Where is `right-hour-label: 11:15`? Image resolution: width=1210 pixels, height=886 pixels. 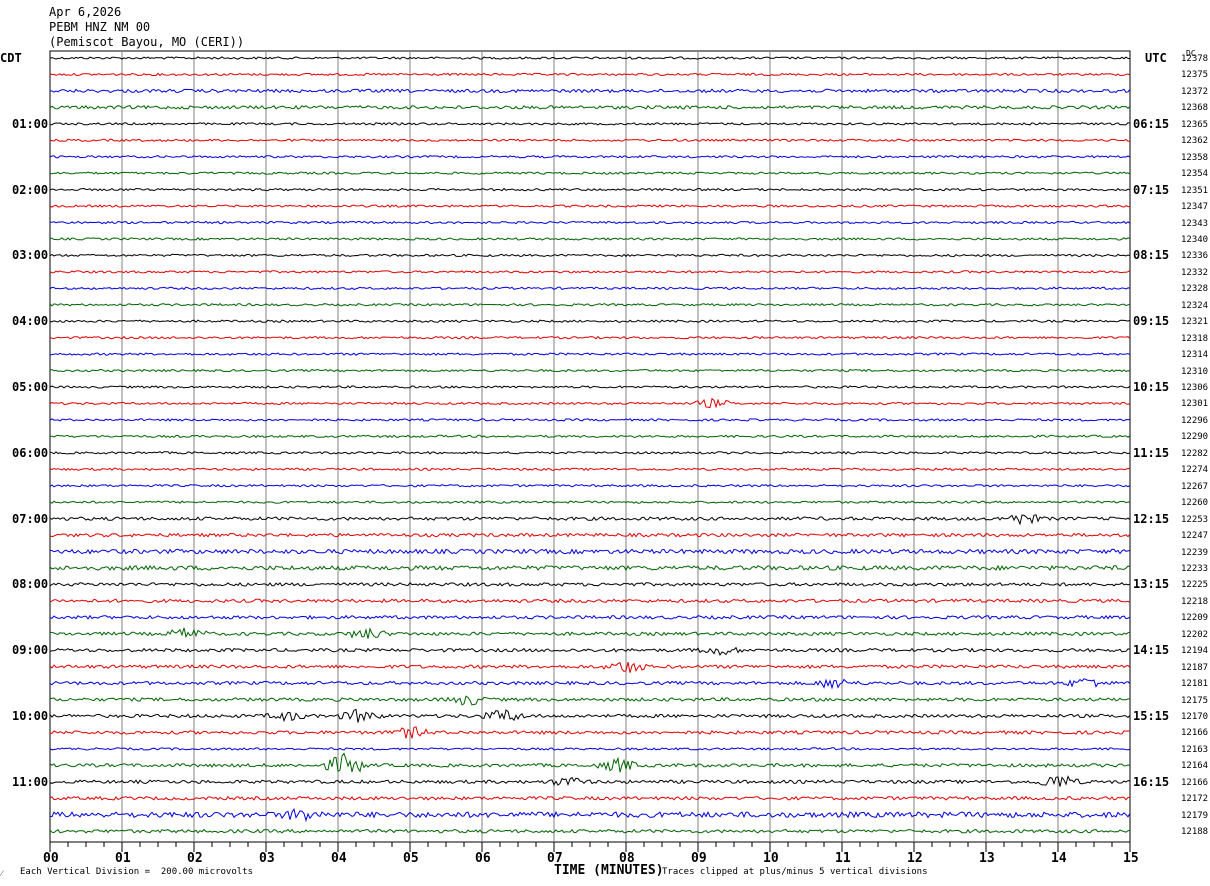 right-hour-label: 11:15 is located at coordinates (1151, 453).